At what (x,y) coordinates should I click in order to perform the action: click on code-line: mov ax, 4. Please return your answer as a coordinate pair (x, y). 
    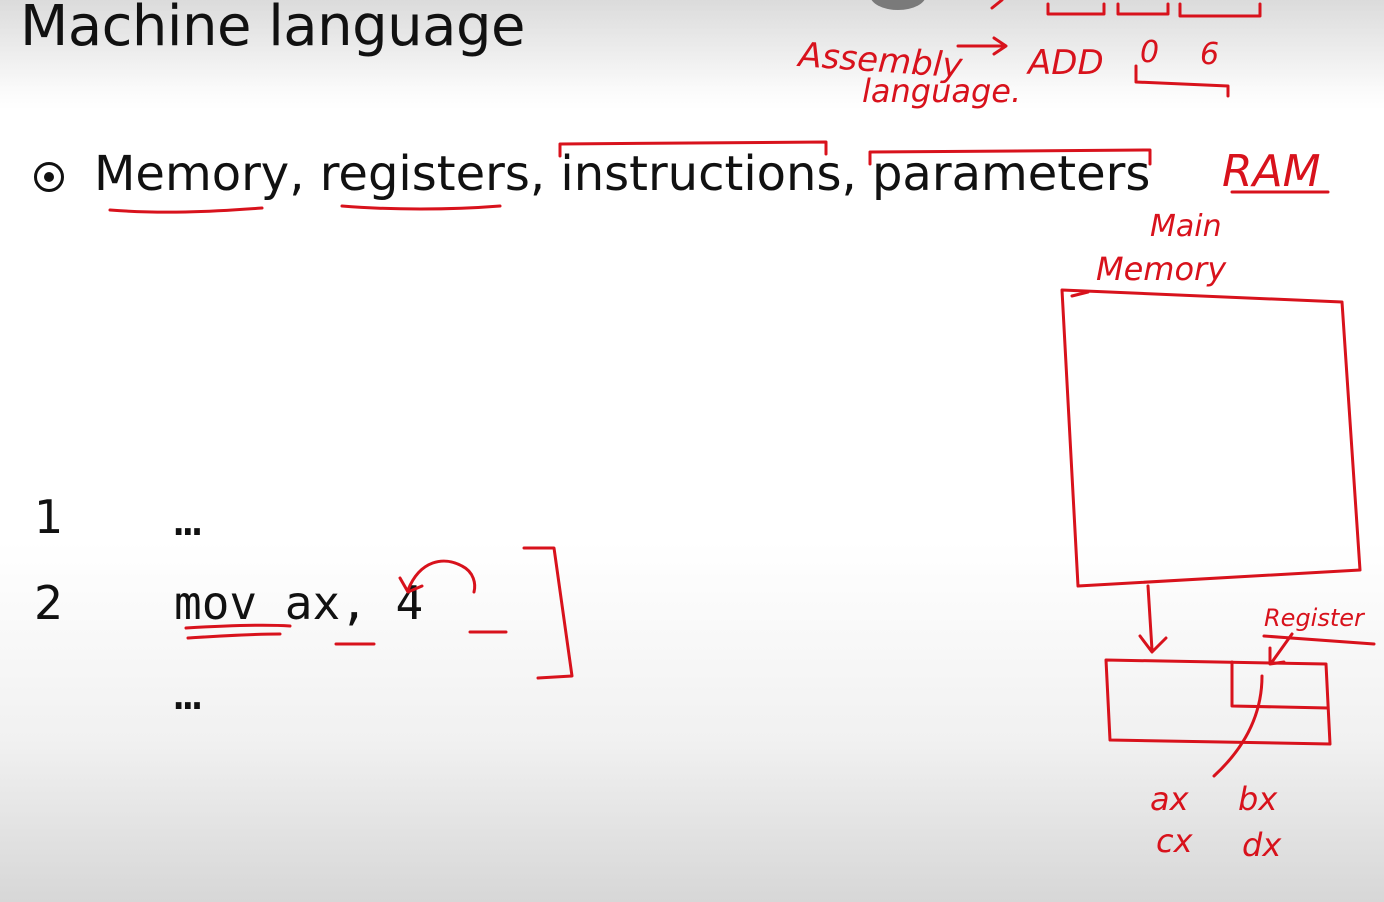
    Looking at the image, I should click on (299, 603).